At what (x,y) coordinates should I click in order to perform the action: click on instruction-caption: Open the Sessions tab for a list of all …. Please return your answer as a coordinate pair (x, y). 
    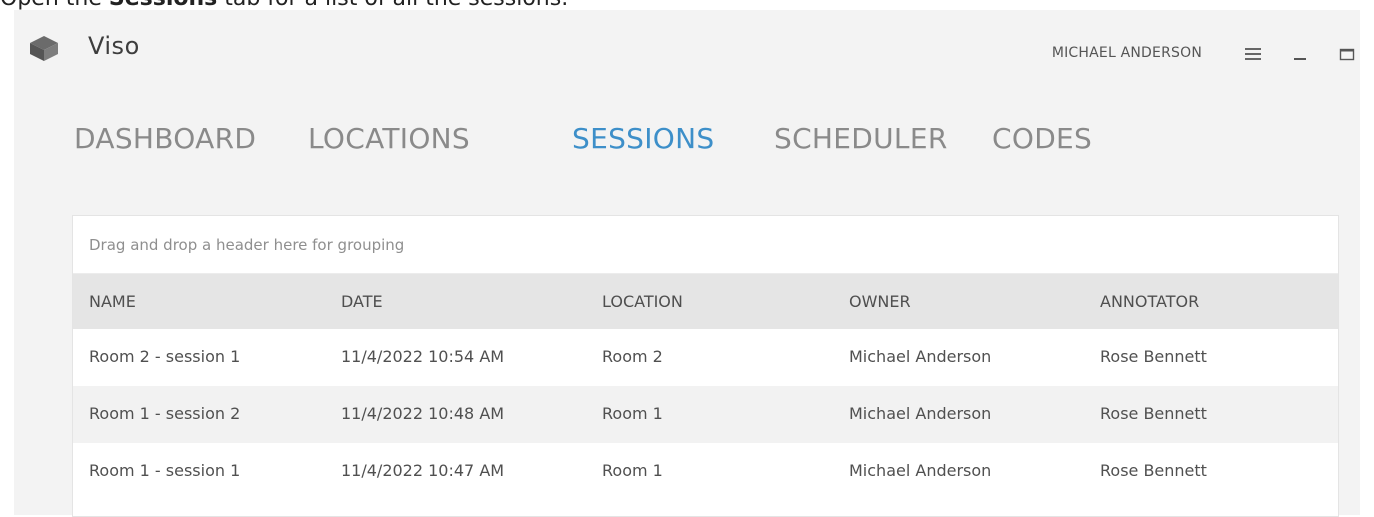
    Looking at the image, I should click on (687, 5).